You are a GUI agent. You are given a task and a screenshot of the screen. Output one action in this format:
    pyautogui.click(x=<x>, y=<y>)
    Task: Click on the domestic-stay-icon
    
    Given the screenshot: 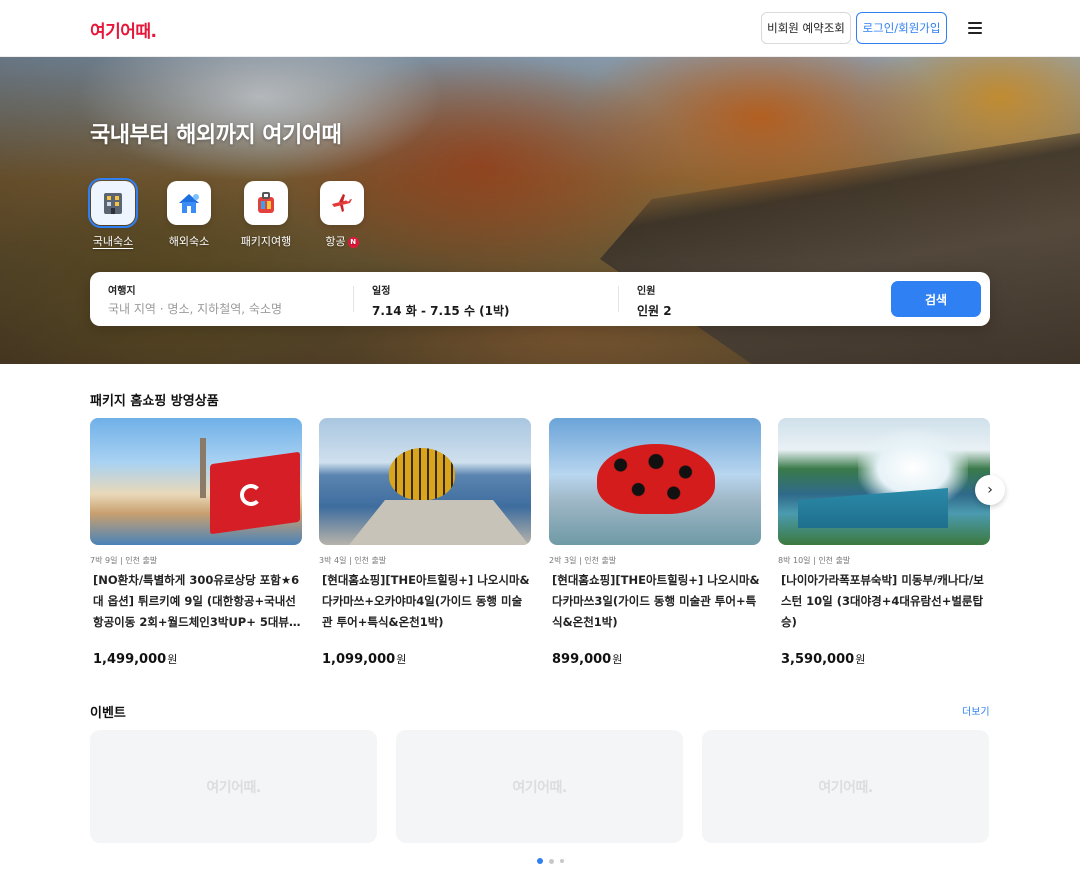 What is the action you would take?
    pyautogui.click(x=113, y=203)
    